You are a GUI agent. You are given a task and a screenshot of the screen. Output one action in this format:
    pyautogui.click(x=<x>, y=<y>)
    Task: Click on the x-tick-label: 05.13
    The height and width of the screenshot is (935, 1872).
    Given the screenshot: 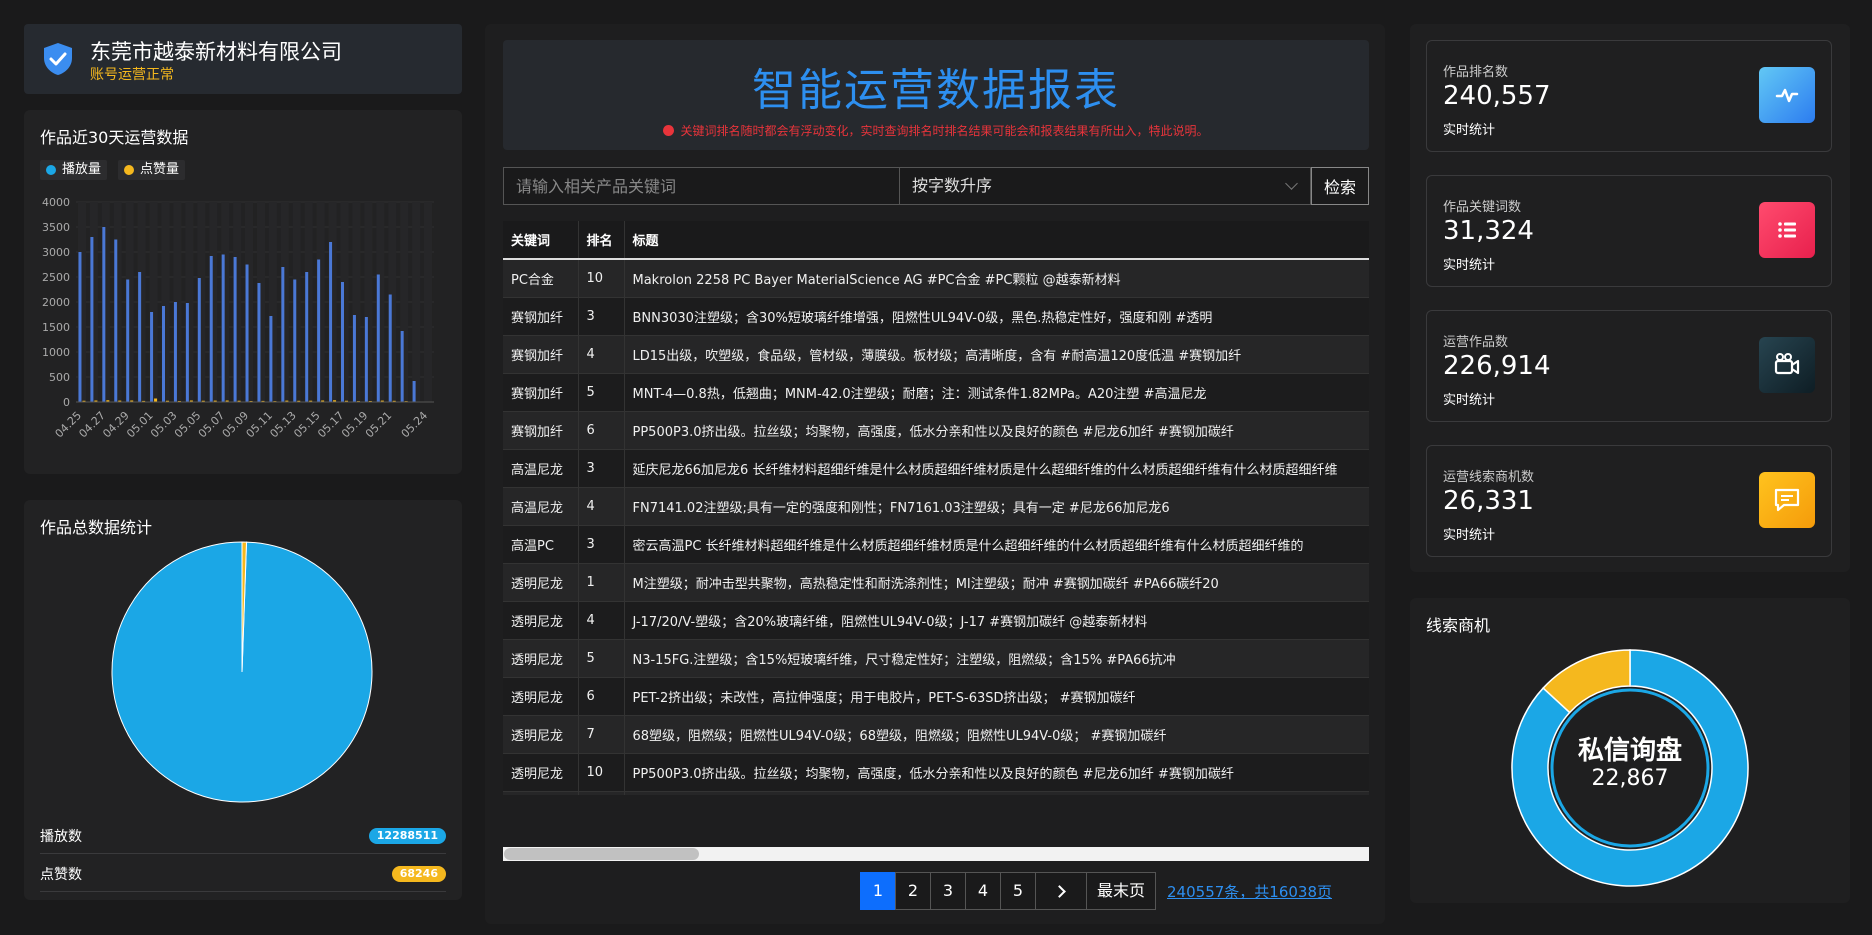 What is the action you would take?
    pyautogui.click(x=282, y=424)
    